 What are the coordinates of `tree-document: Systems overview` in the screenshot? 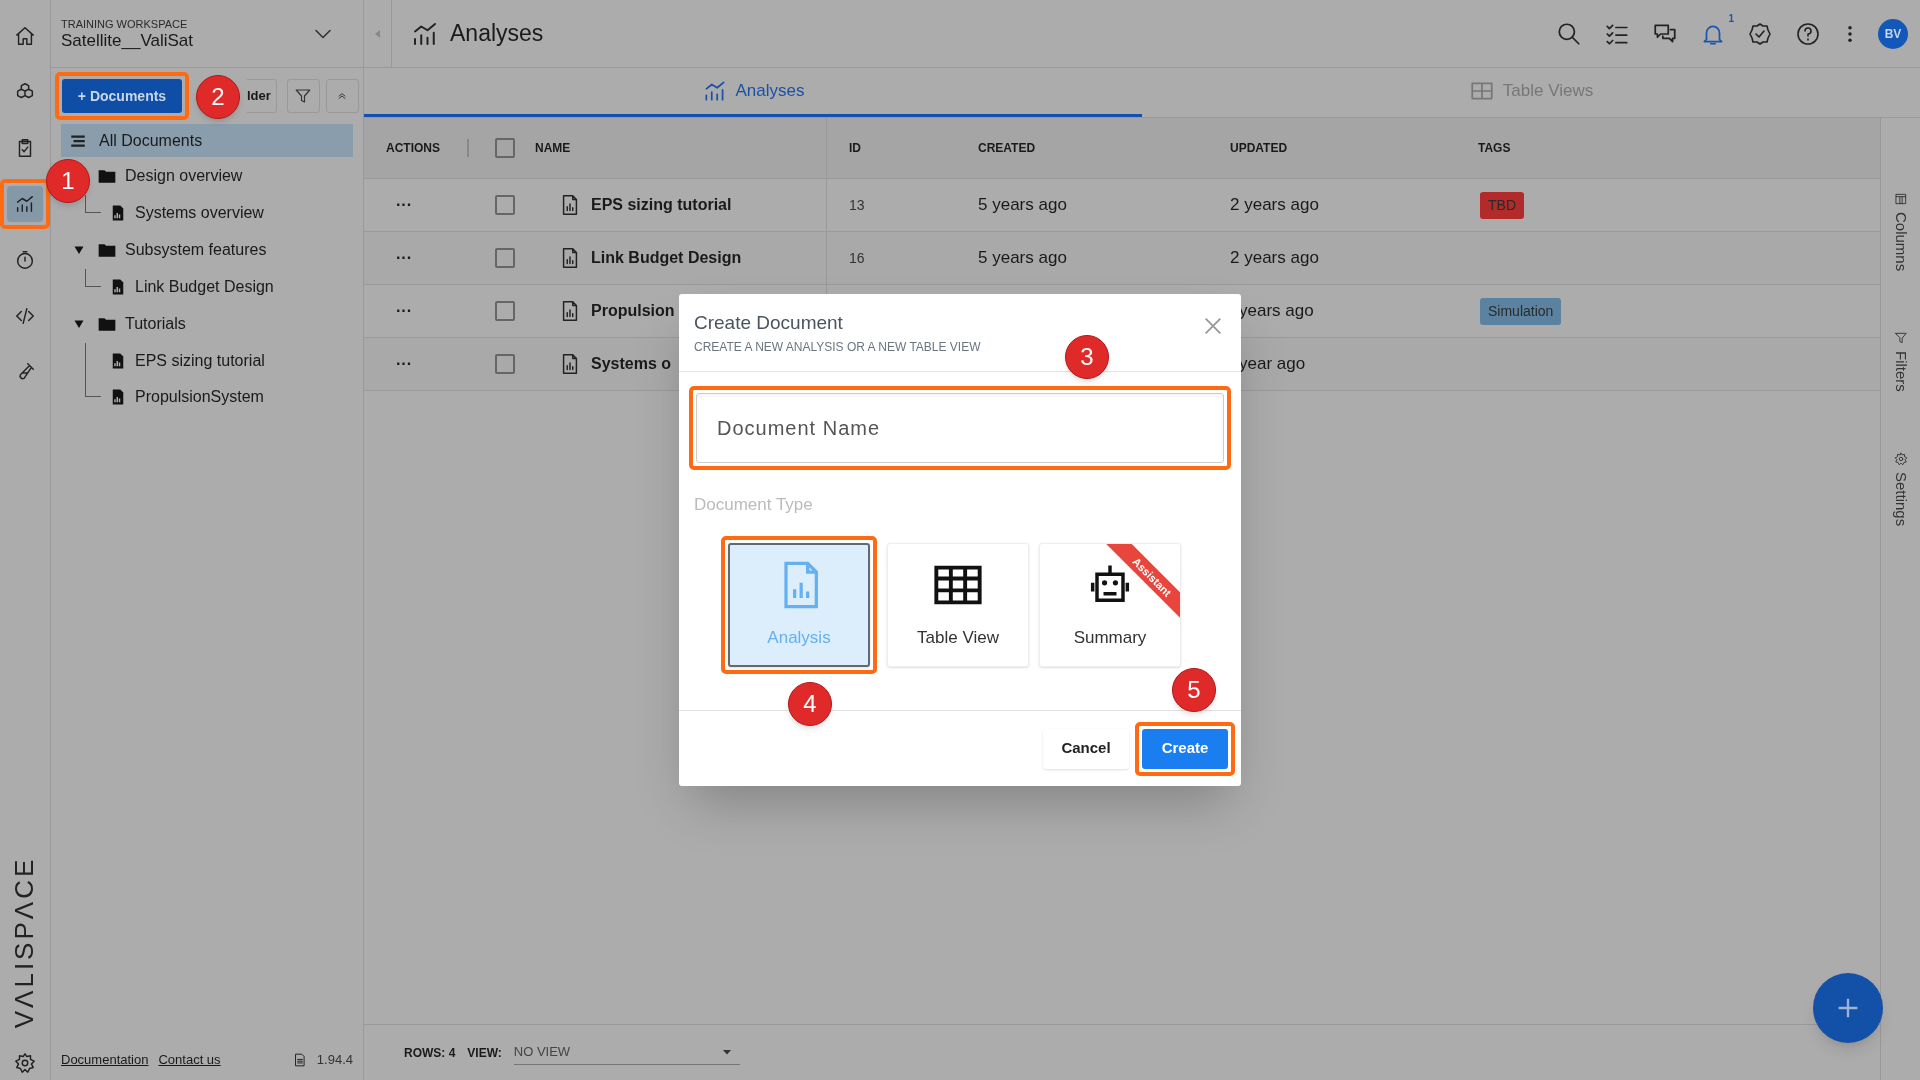 It's located at (186, 213).